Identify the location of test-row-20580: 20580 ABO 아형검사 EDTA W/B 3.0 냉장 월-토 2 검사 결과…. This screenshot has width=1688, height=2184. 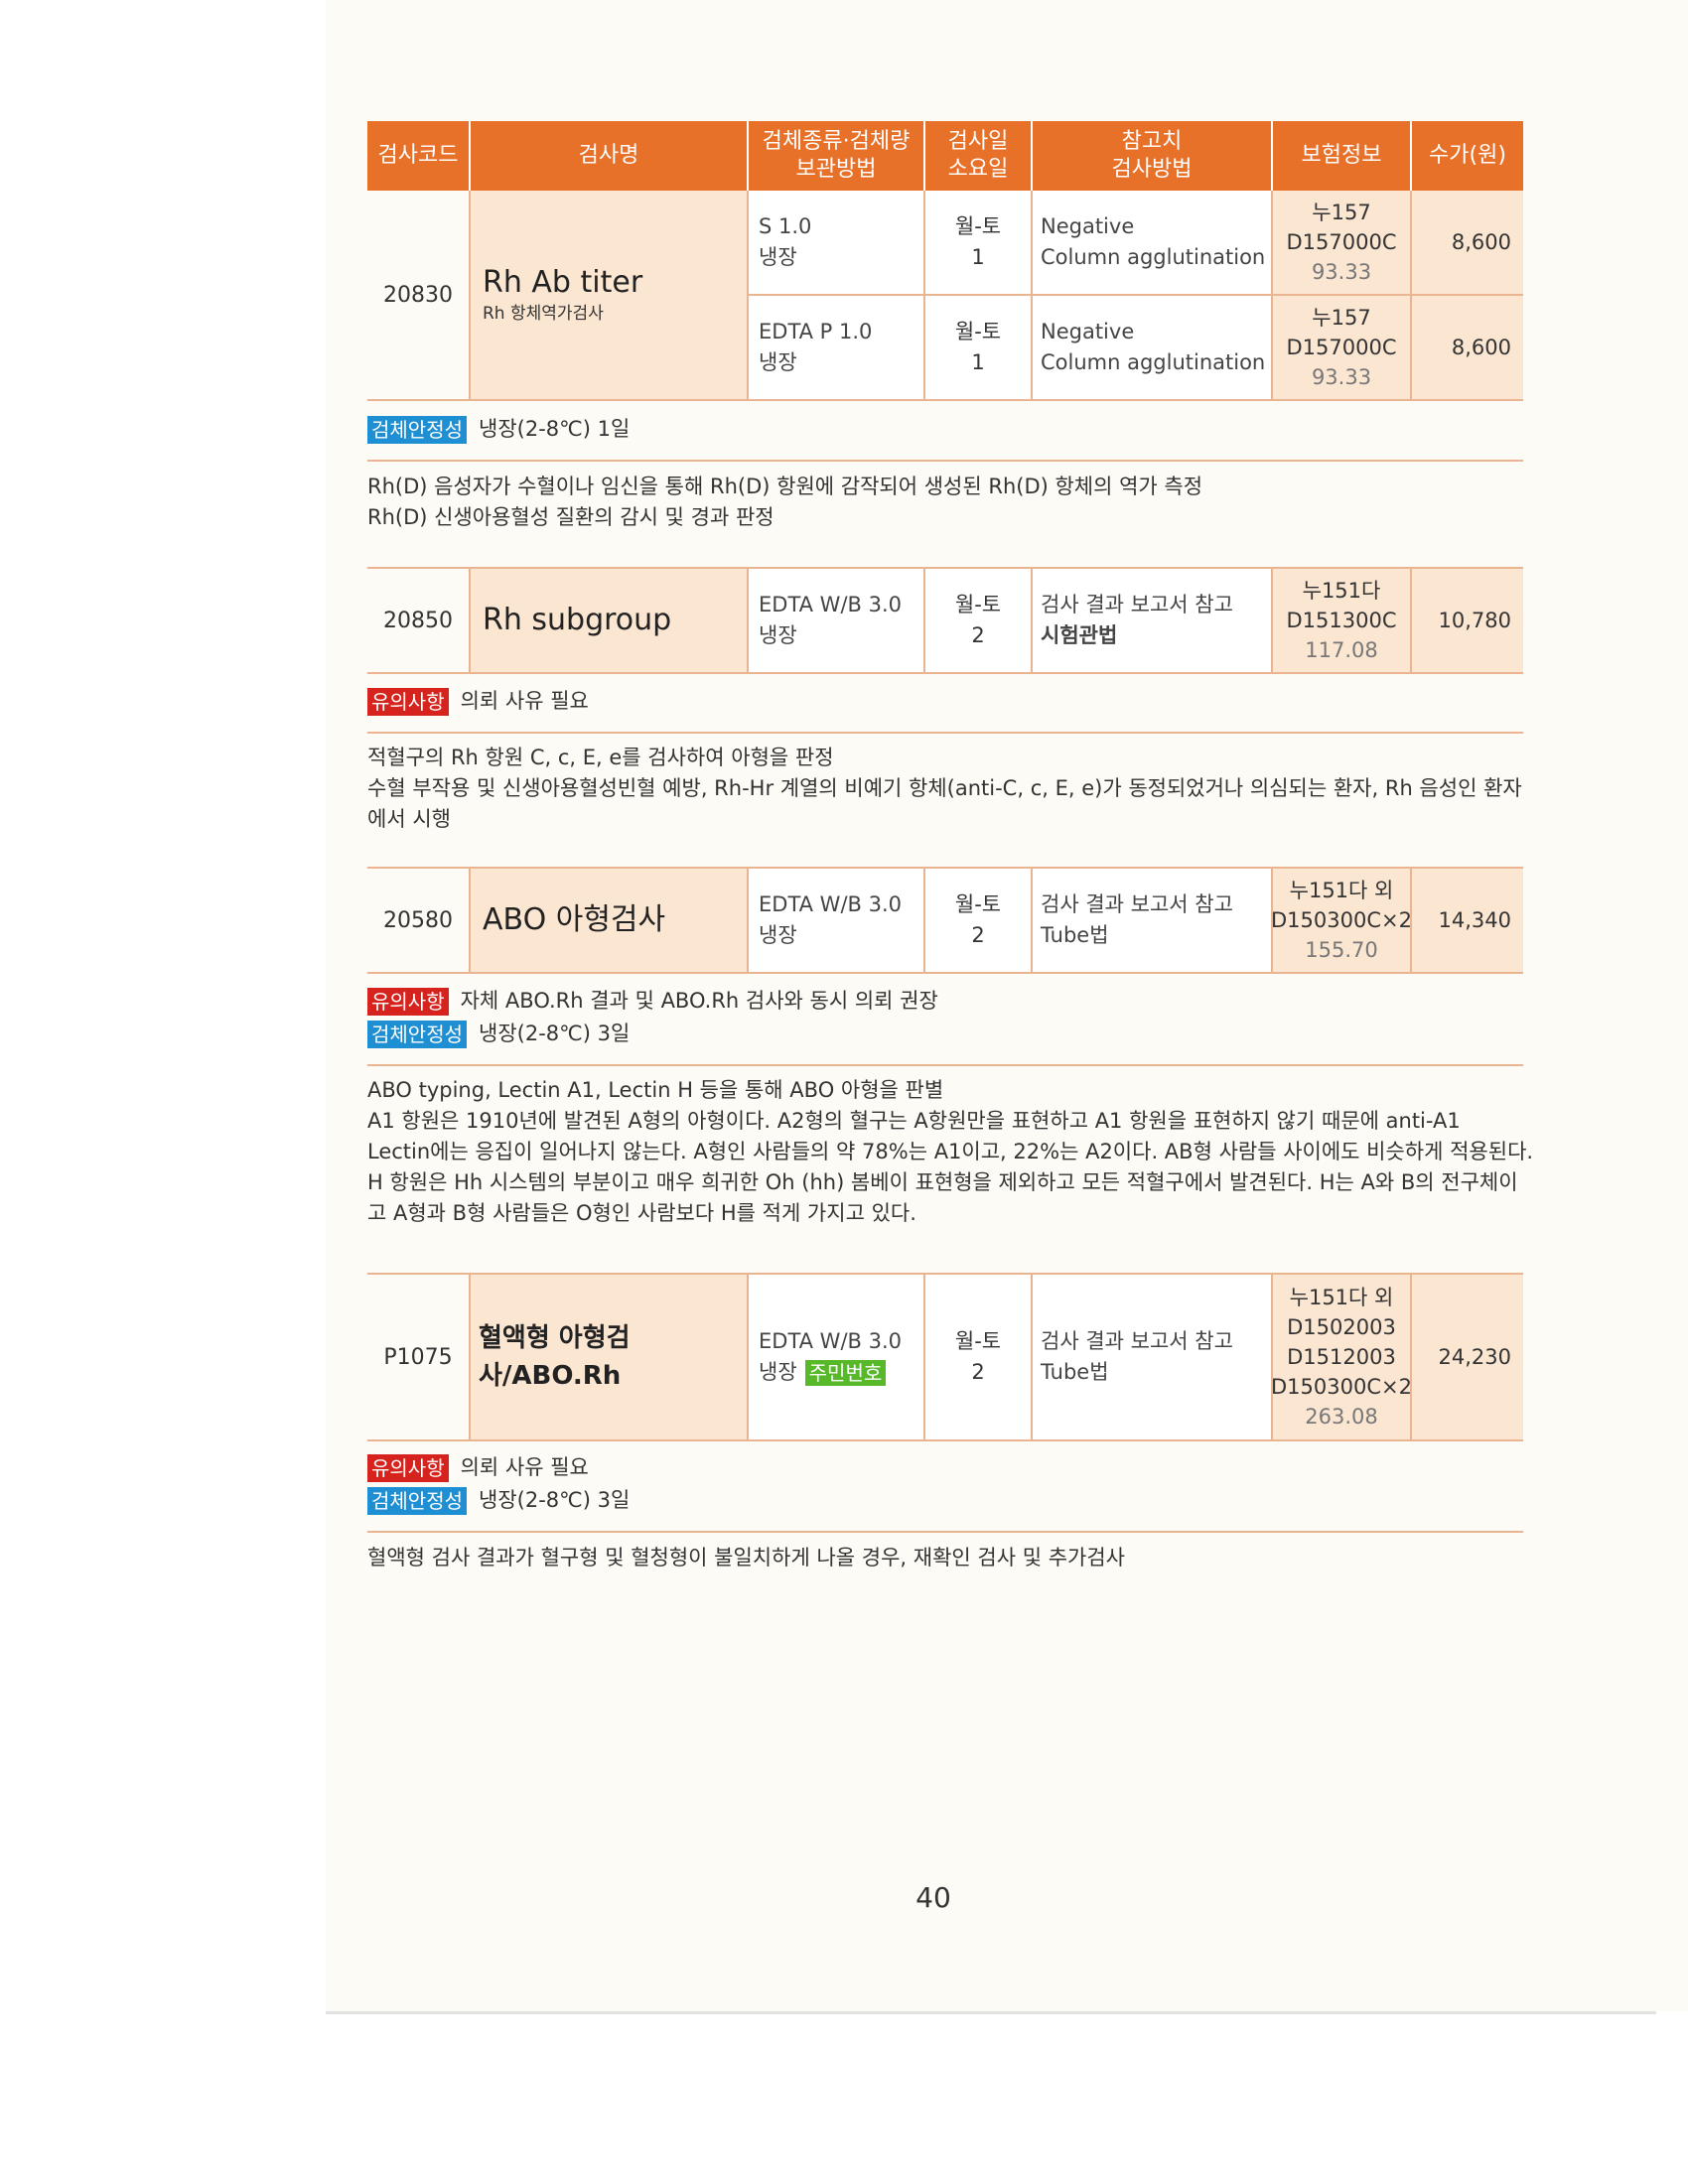
(945, 920).